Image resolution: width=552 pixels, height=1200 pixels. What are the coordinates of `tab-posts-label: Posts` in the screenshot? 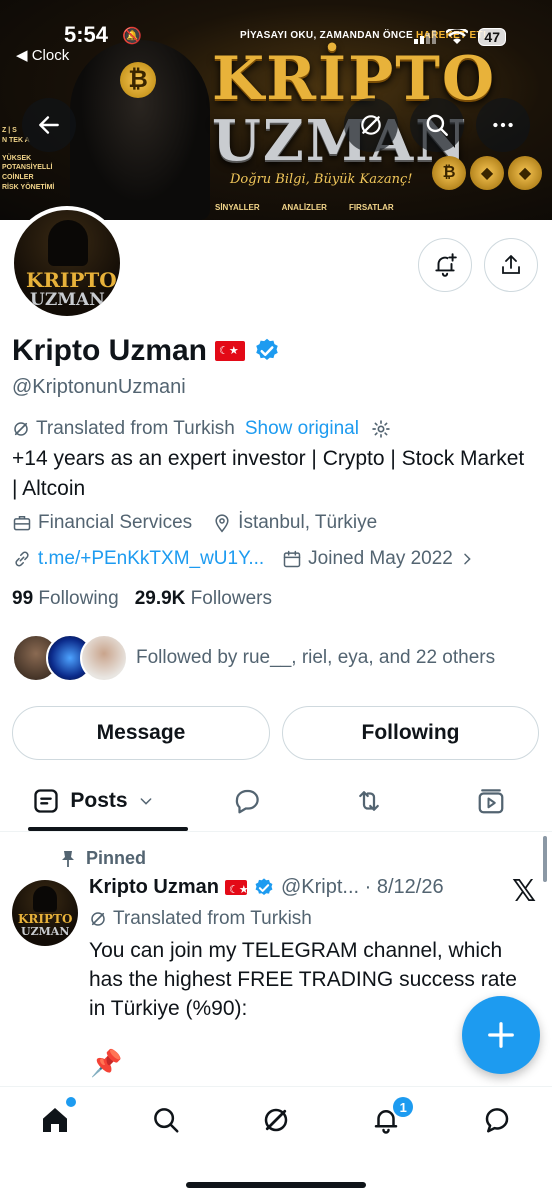 It's located at (99, 800).